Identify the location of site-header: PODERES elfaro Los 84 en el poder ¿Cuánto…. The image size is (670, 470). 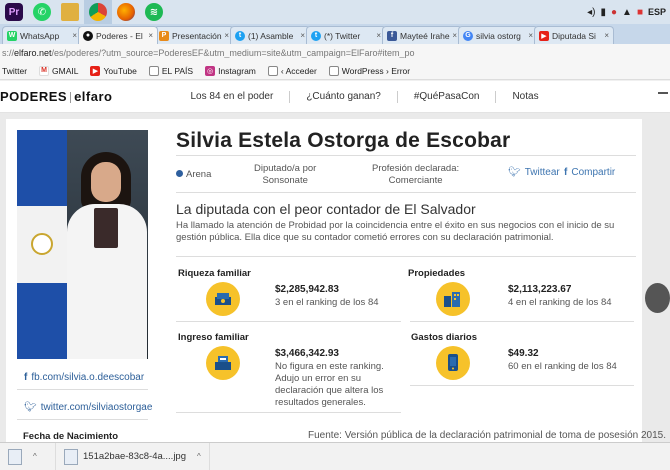
(335, 97).